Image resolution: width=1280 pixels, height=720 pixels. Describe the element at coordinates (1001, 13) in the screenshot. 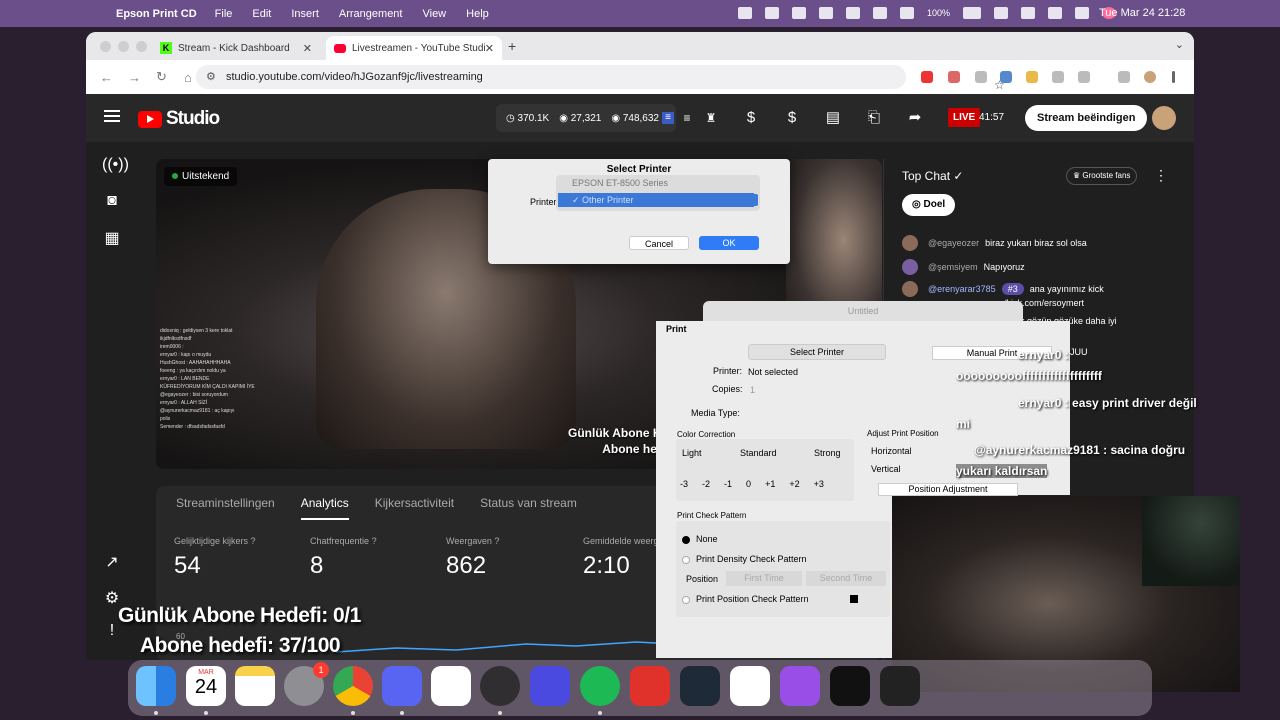

I see `volume-icon` at that location.